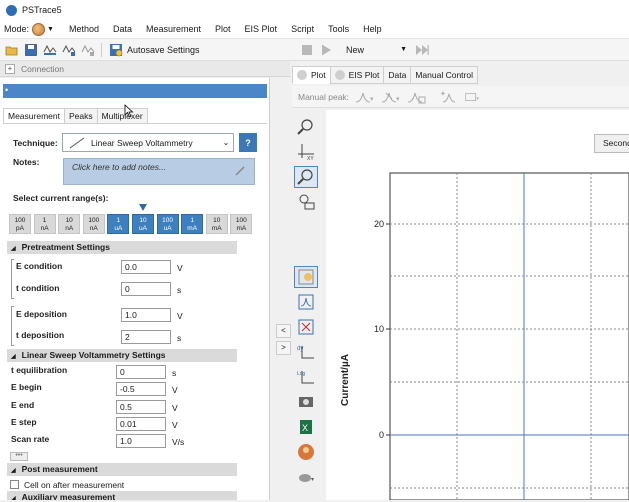 Image resolution: width=629 pixels, height=502 pixels. I want to click on t-equilibration-input: 0, so click(141, 372).